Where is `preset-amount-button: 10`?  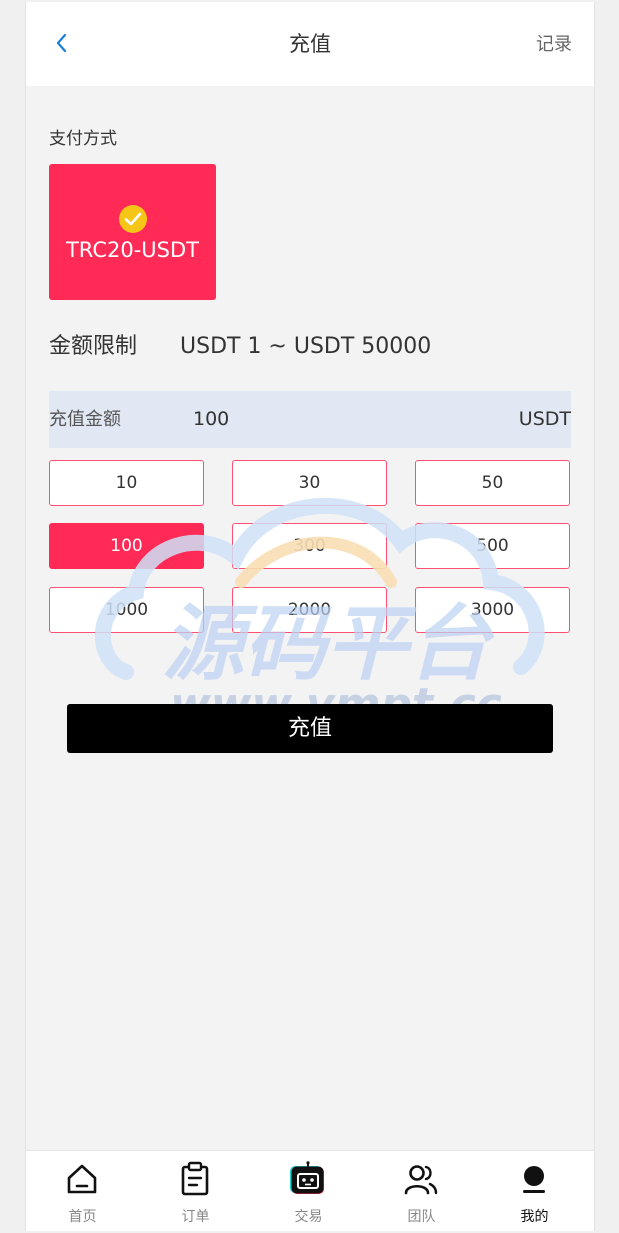 preset-amount-button: 10 is located at coordinates (126, 483).